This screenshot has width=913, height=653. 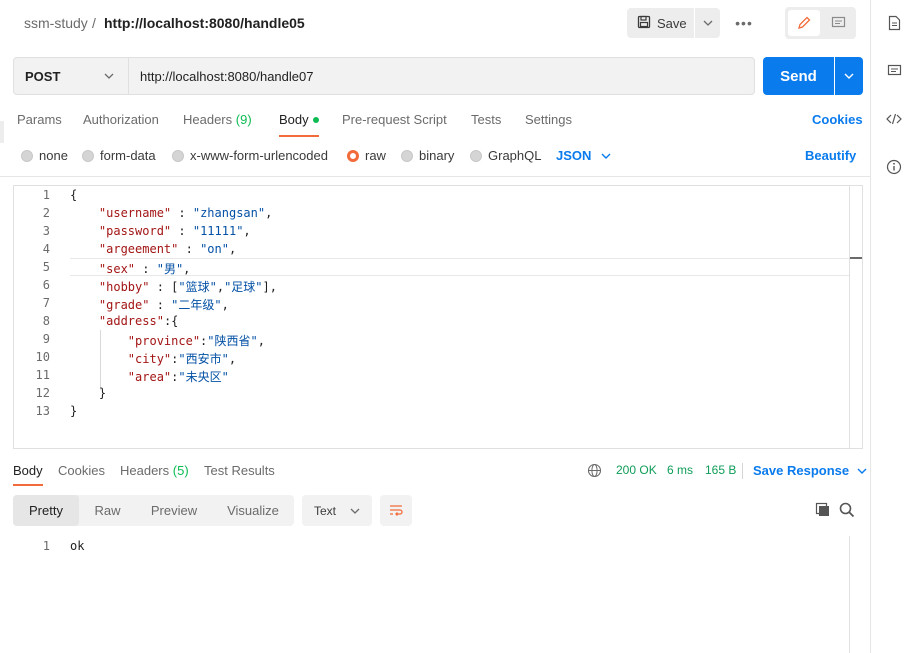 I want to click on response-language-select: Text, so click(x=337, y=510).